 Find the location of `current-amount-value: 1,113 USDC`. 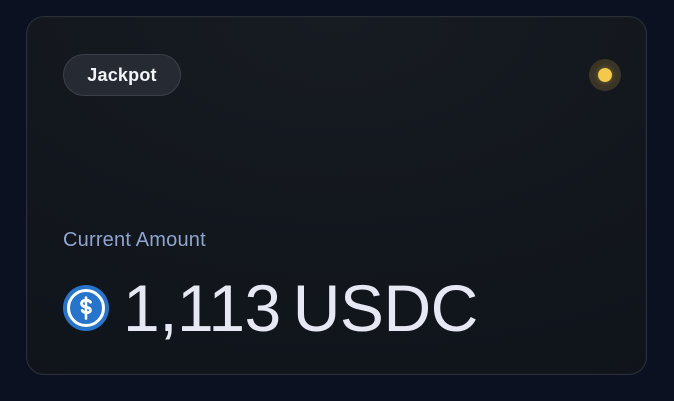

current-amount-value: 1,113 USDC is located at coordinates (300, 308).